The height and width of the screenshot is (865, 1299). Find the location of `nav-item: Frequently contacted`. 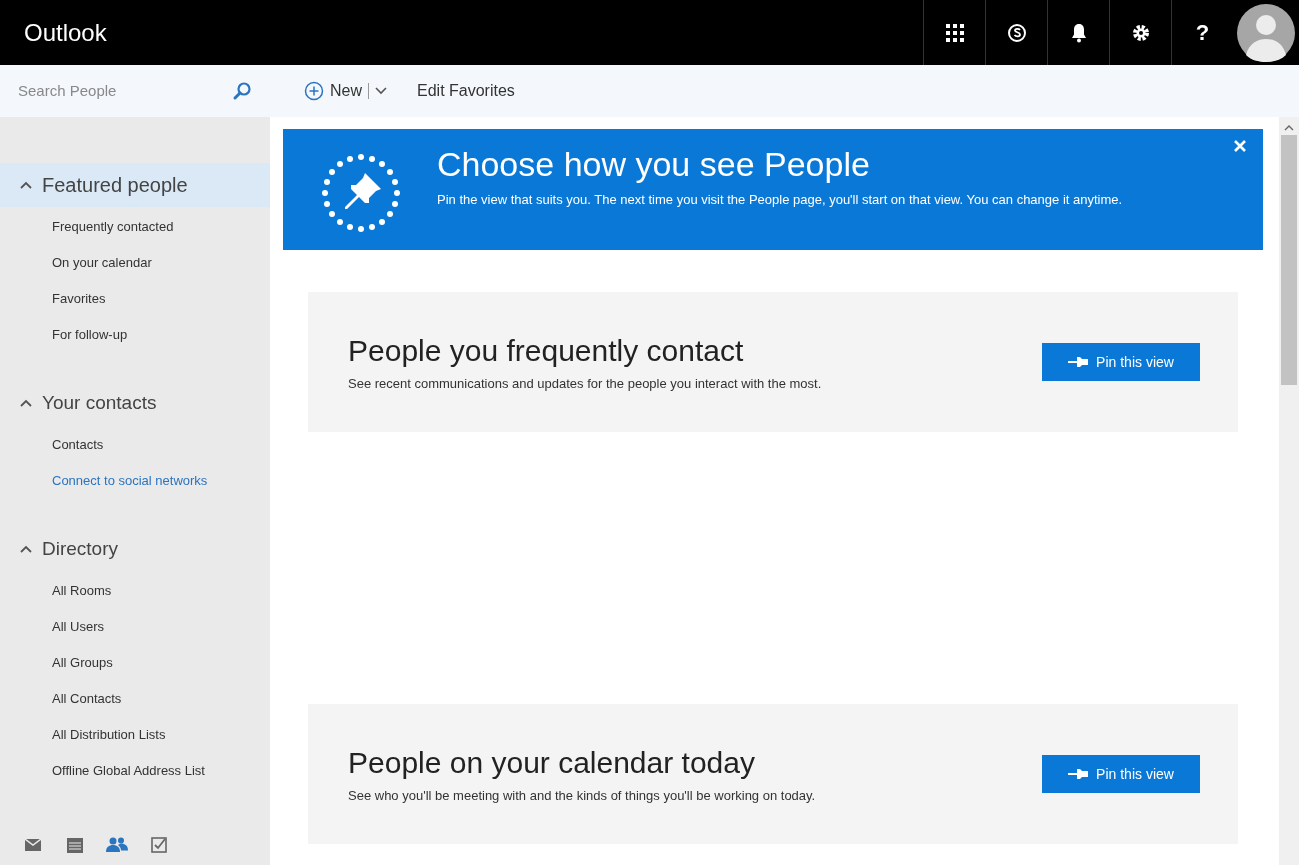

nav-item: Frequently contacted is located at coordinates (113, 227).